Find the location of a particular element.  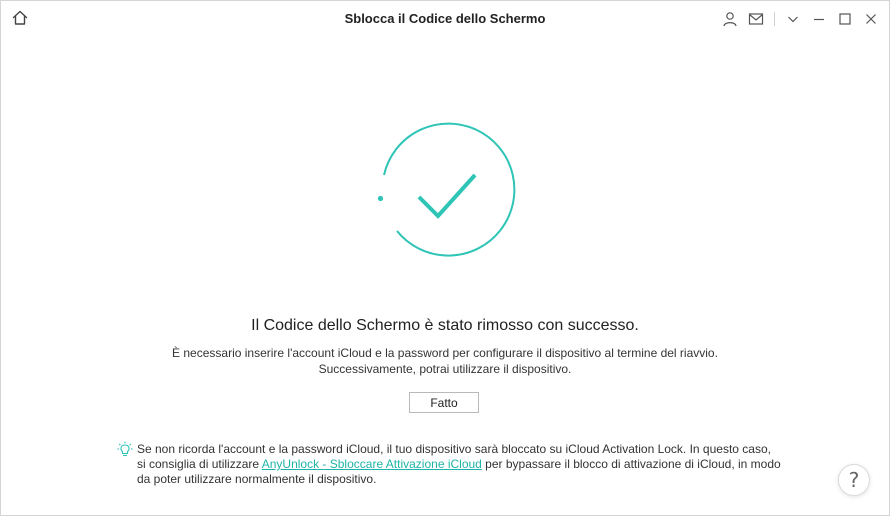

help-icon: ? is located at coordinates (854, 480).